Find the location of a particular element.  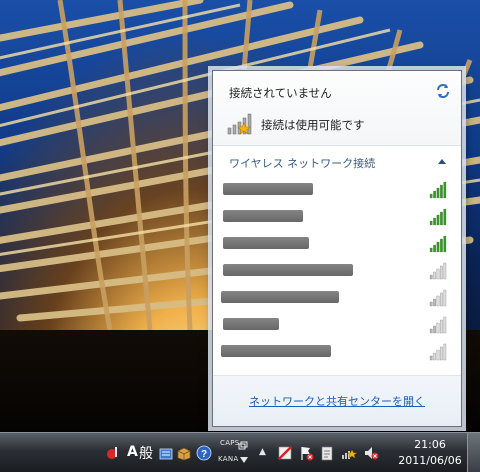

ime-options-arrow-icon is located at coordinates (244, 460).